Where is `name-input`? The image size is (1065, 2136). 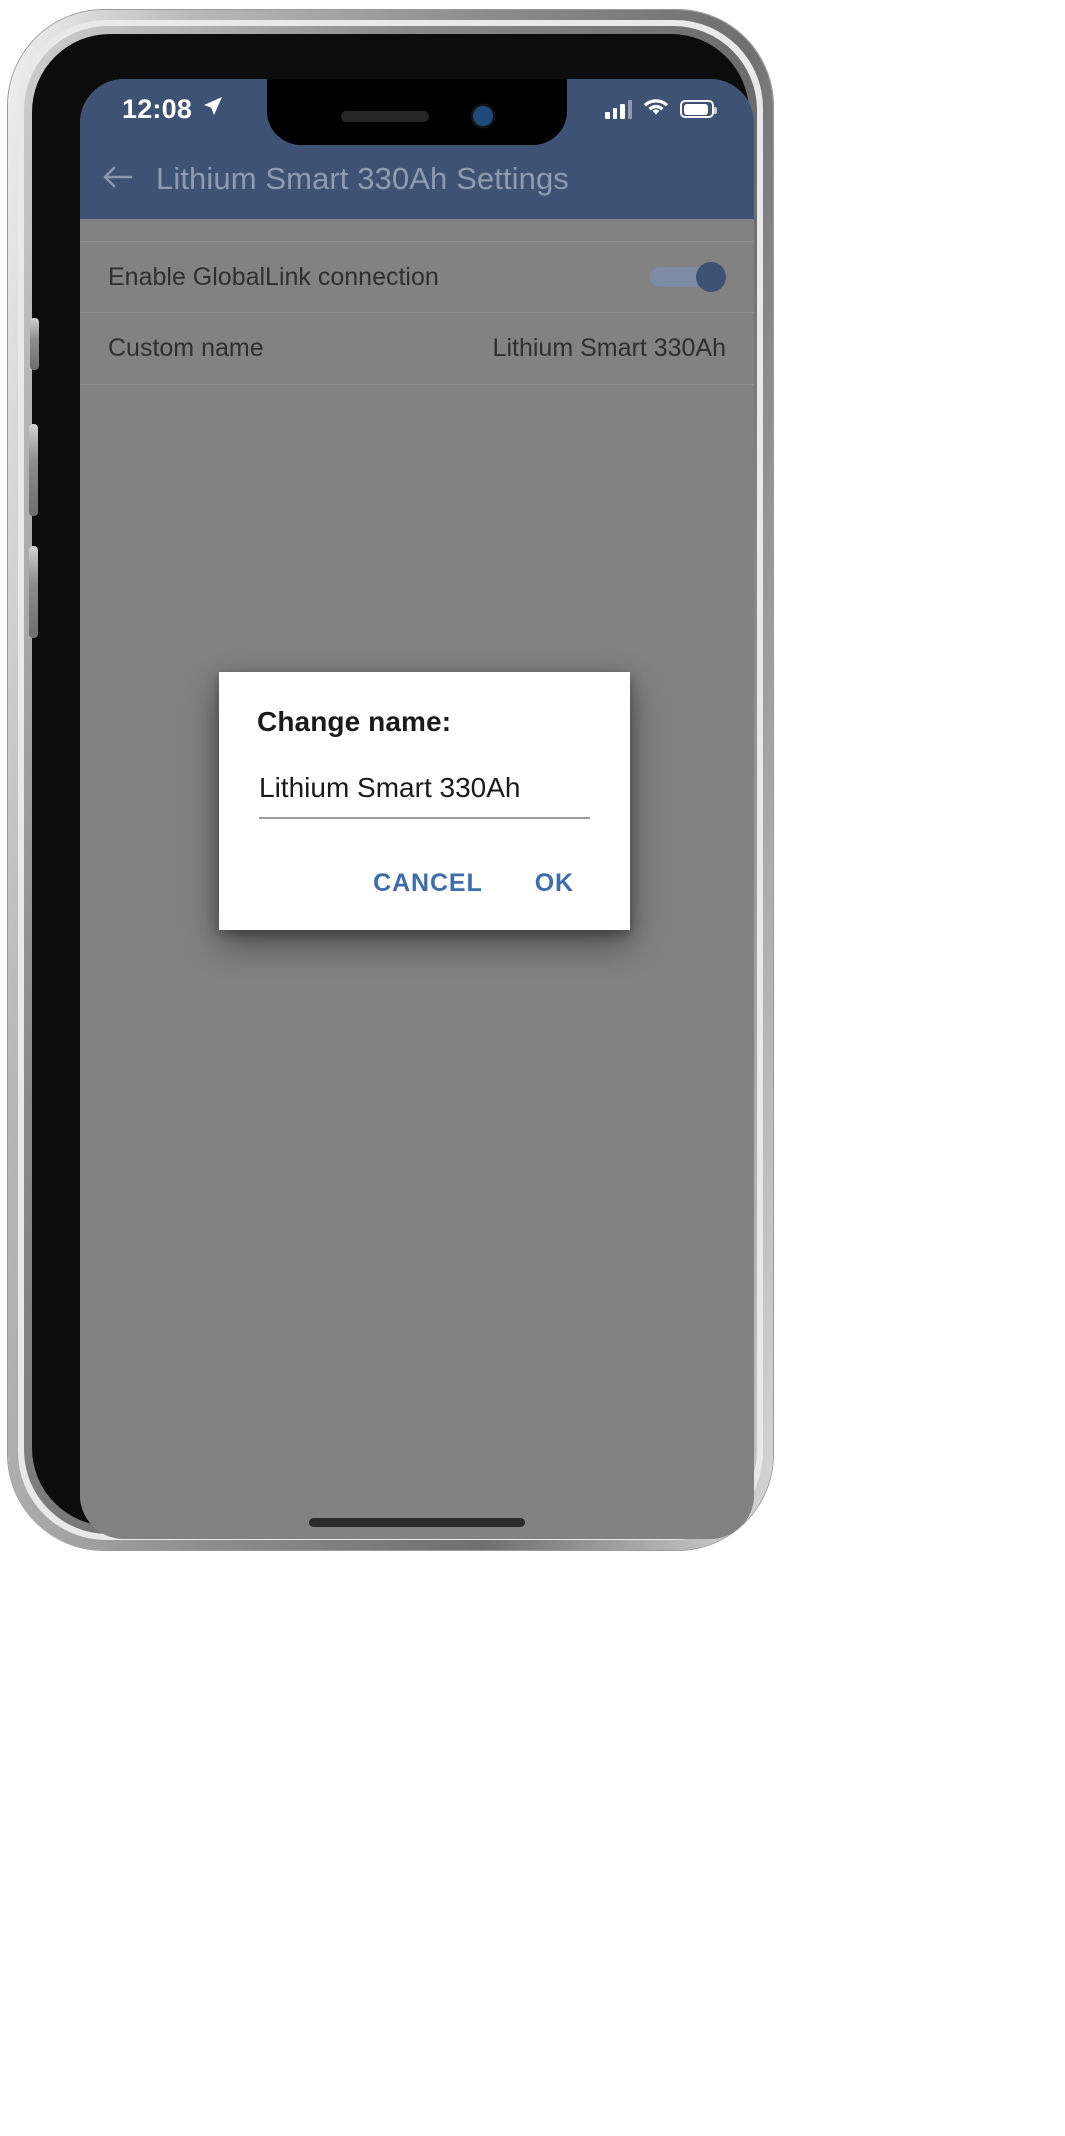
name-input is located at coordinates (424, 788).